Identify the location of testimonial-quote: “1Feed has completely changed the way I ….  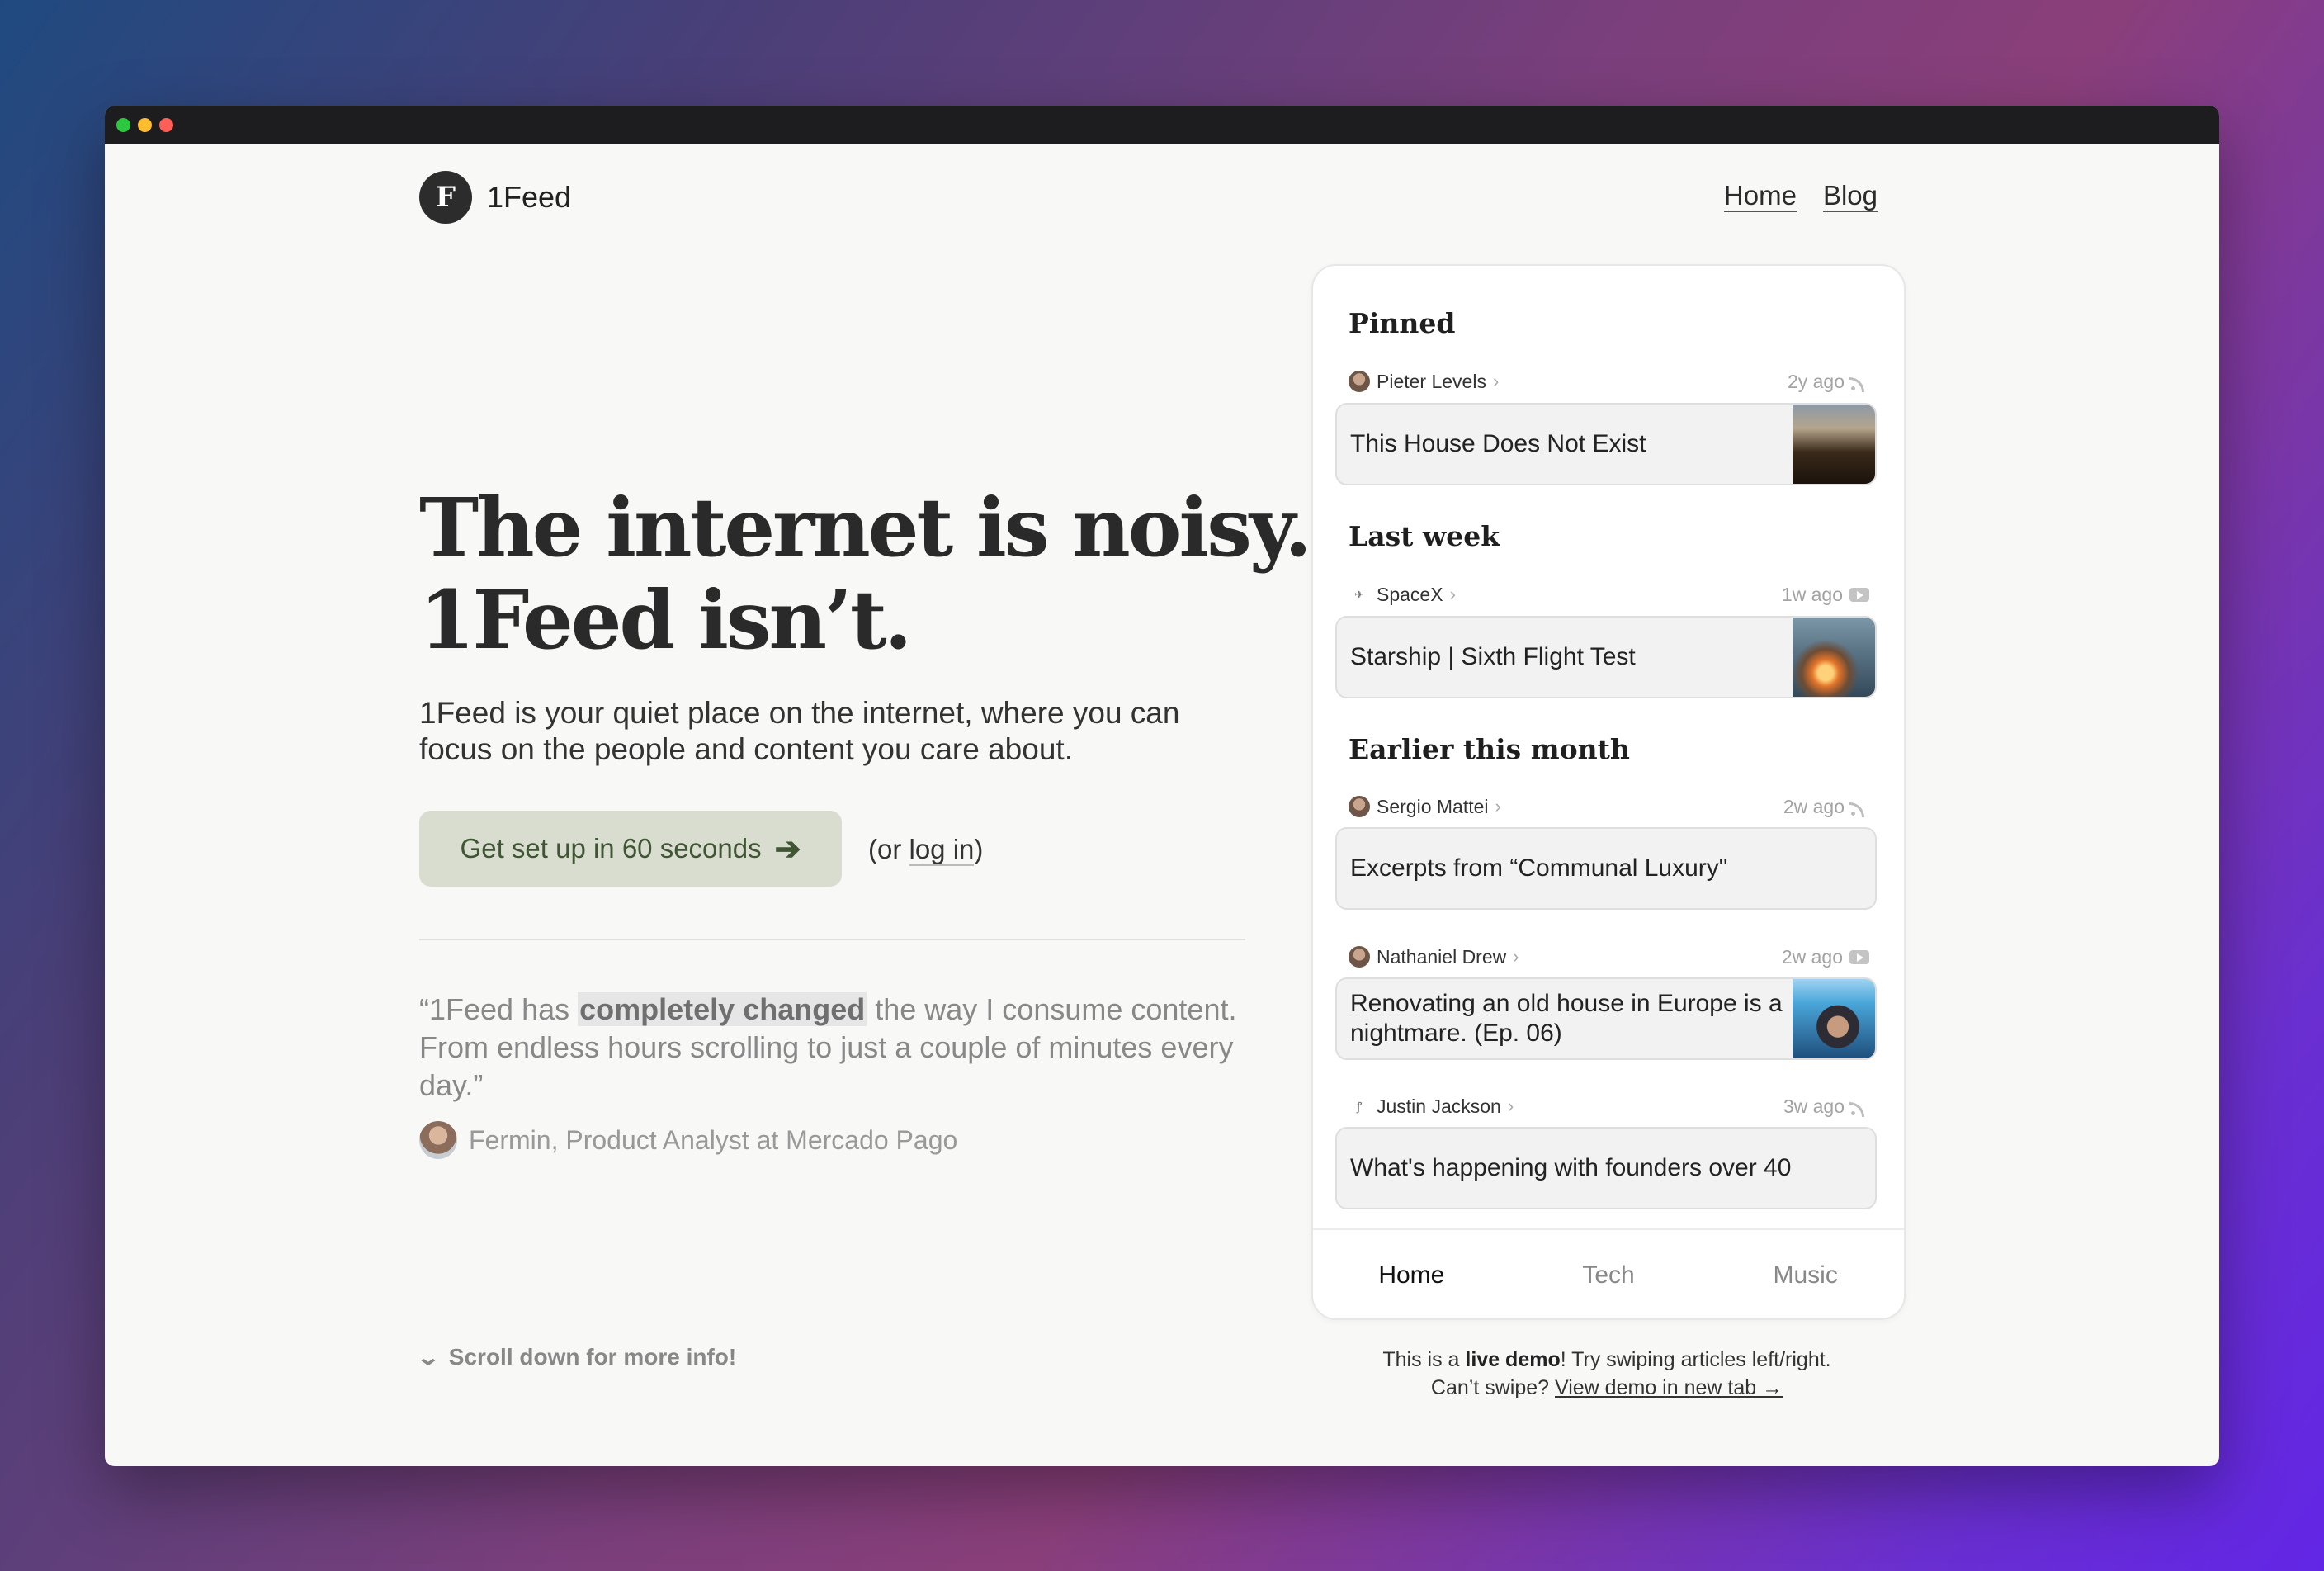
(832, 1048).